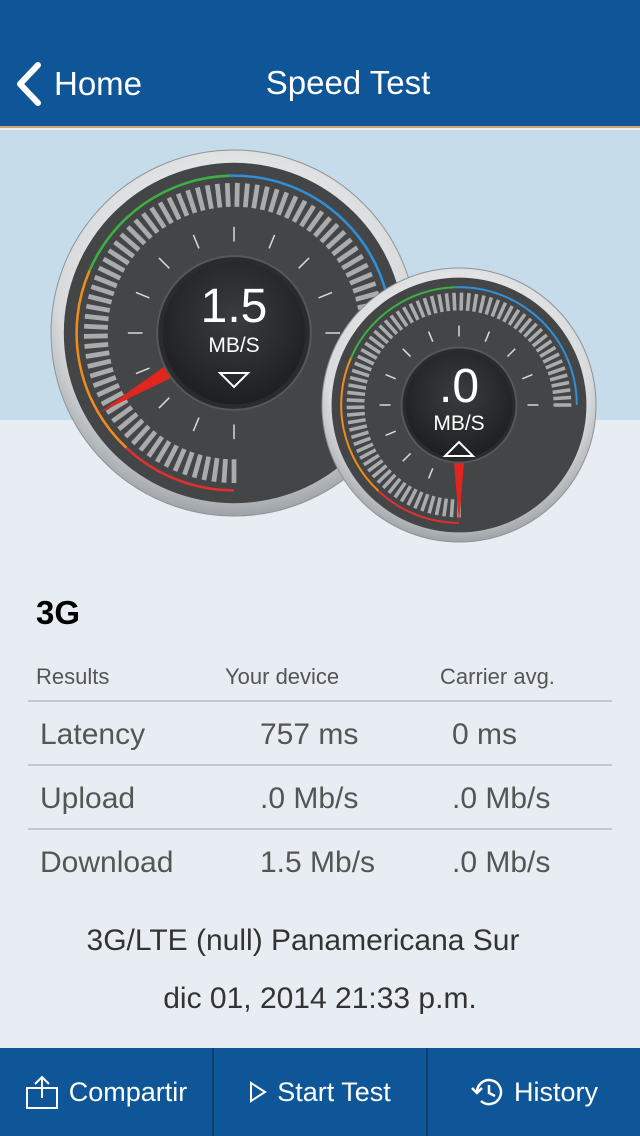 The image size is (640, 1136). What do you see at coordinates (485, 734) in the screenshot?
I see `row-carrier-value: 0 ms` at bounding box center [485, 734].